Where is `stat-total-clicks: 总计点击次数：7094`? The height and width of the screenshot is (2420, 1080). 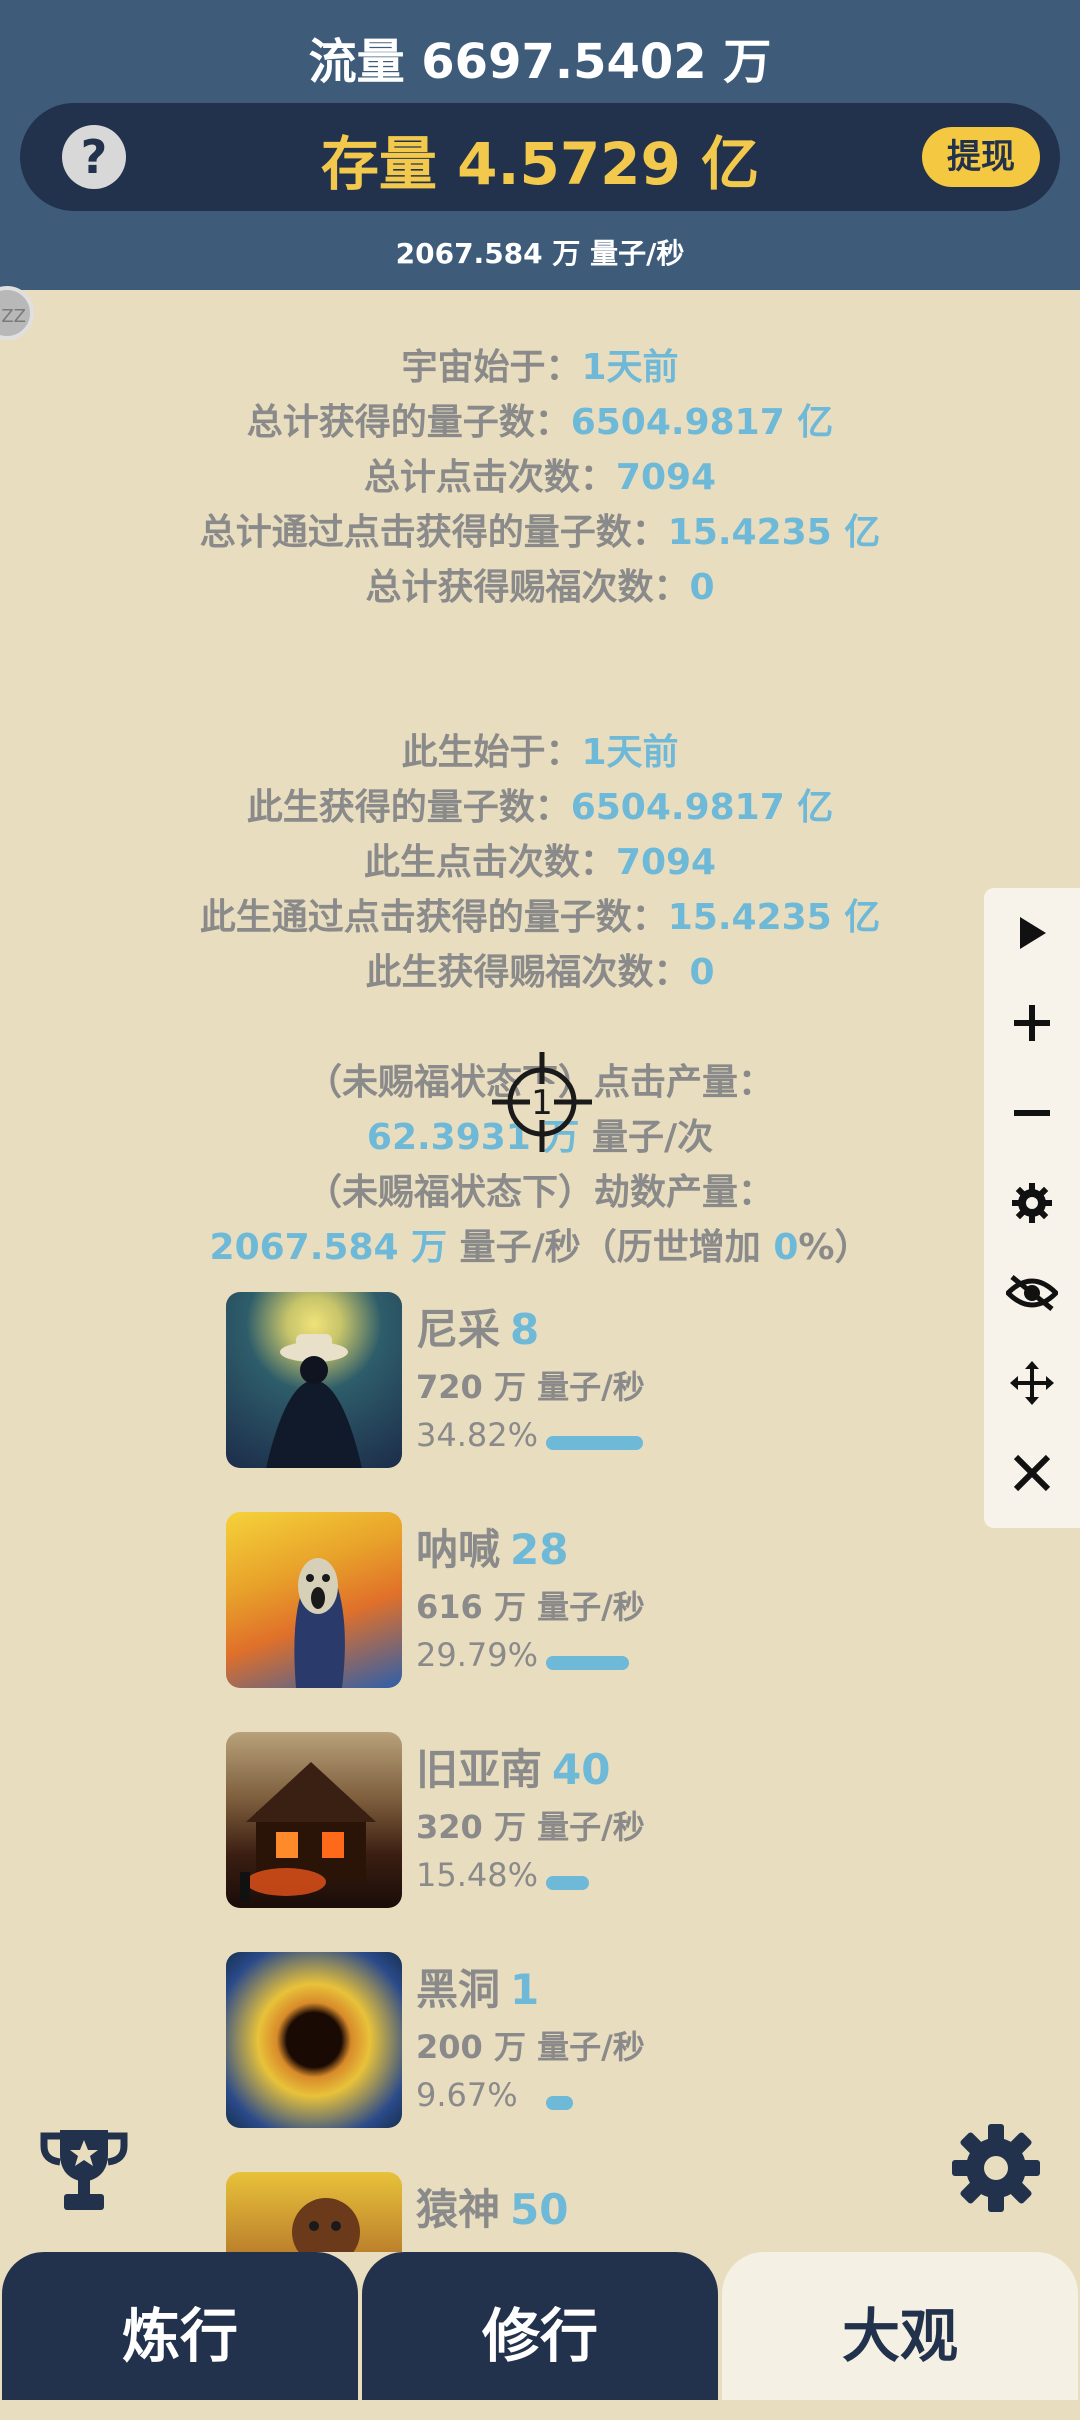
stat-total-clicks: 总计点击次数：7094 is located at coordinates (540, 477).